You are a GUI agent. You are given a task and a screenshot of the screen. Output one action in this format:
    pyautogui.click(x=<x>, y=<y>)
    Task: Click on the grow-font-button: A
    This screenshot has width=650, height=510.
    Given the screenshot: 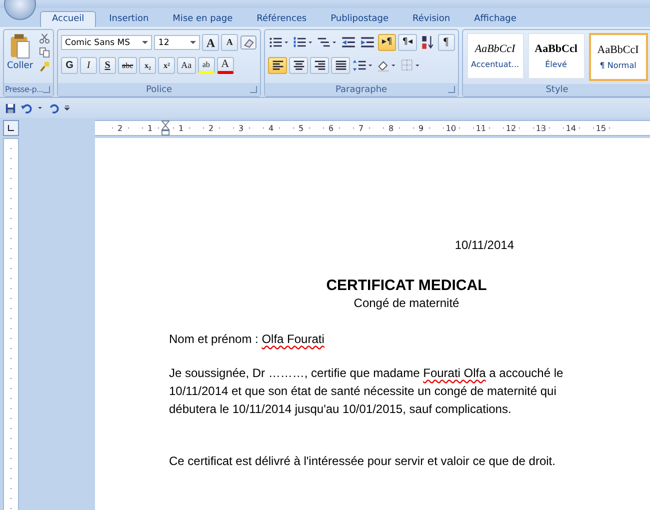 What is the action you would take?
    pyautogui.click(x=211, y=42)
    